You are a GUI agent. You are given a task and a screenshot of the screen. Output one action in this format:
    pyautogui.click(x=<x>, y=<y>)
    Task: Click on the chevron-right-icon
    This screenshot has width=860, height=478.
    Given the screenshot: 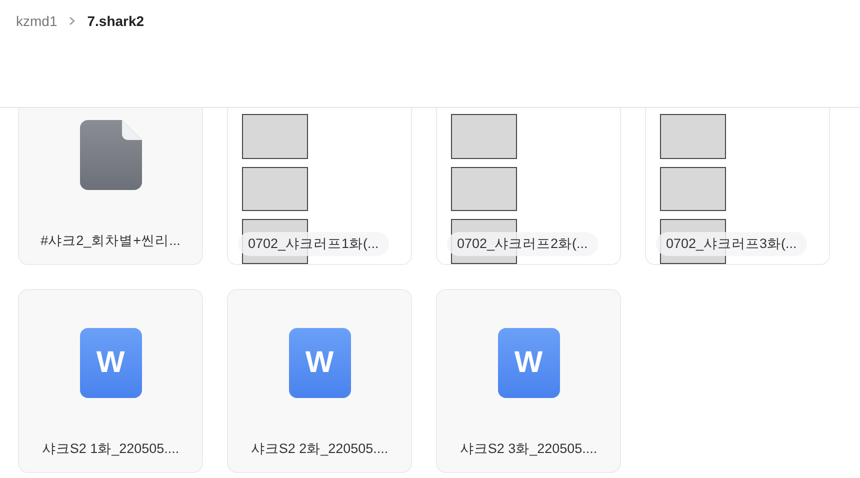 What is the action you would take?
    pyautogui.click(x=72, y=21)
    